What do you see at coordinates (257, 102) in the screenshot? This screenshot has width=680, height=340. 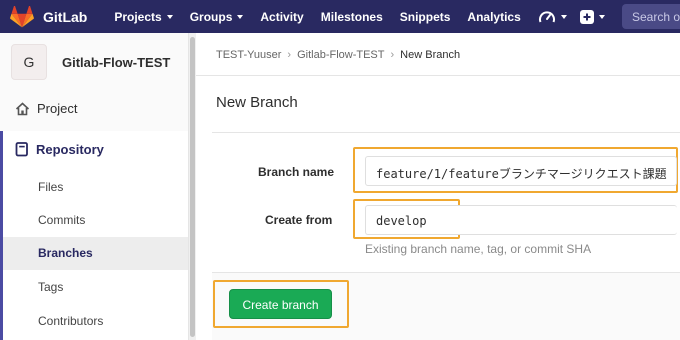 I see `page-title: New Branch` at bounding box center [257, 102].